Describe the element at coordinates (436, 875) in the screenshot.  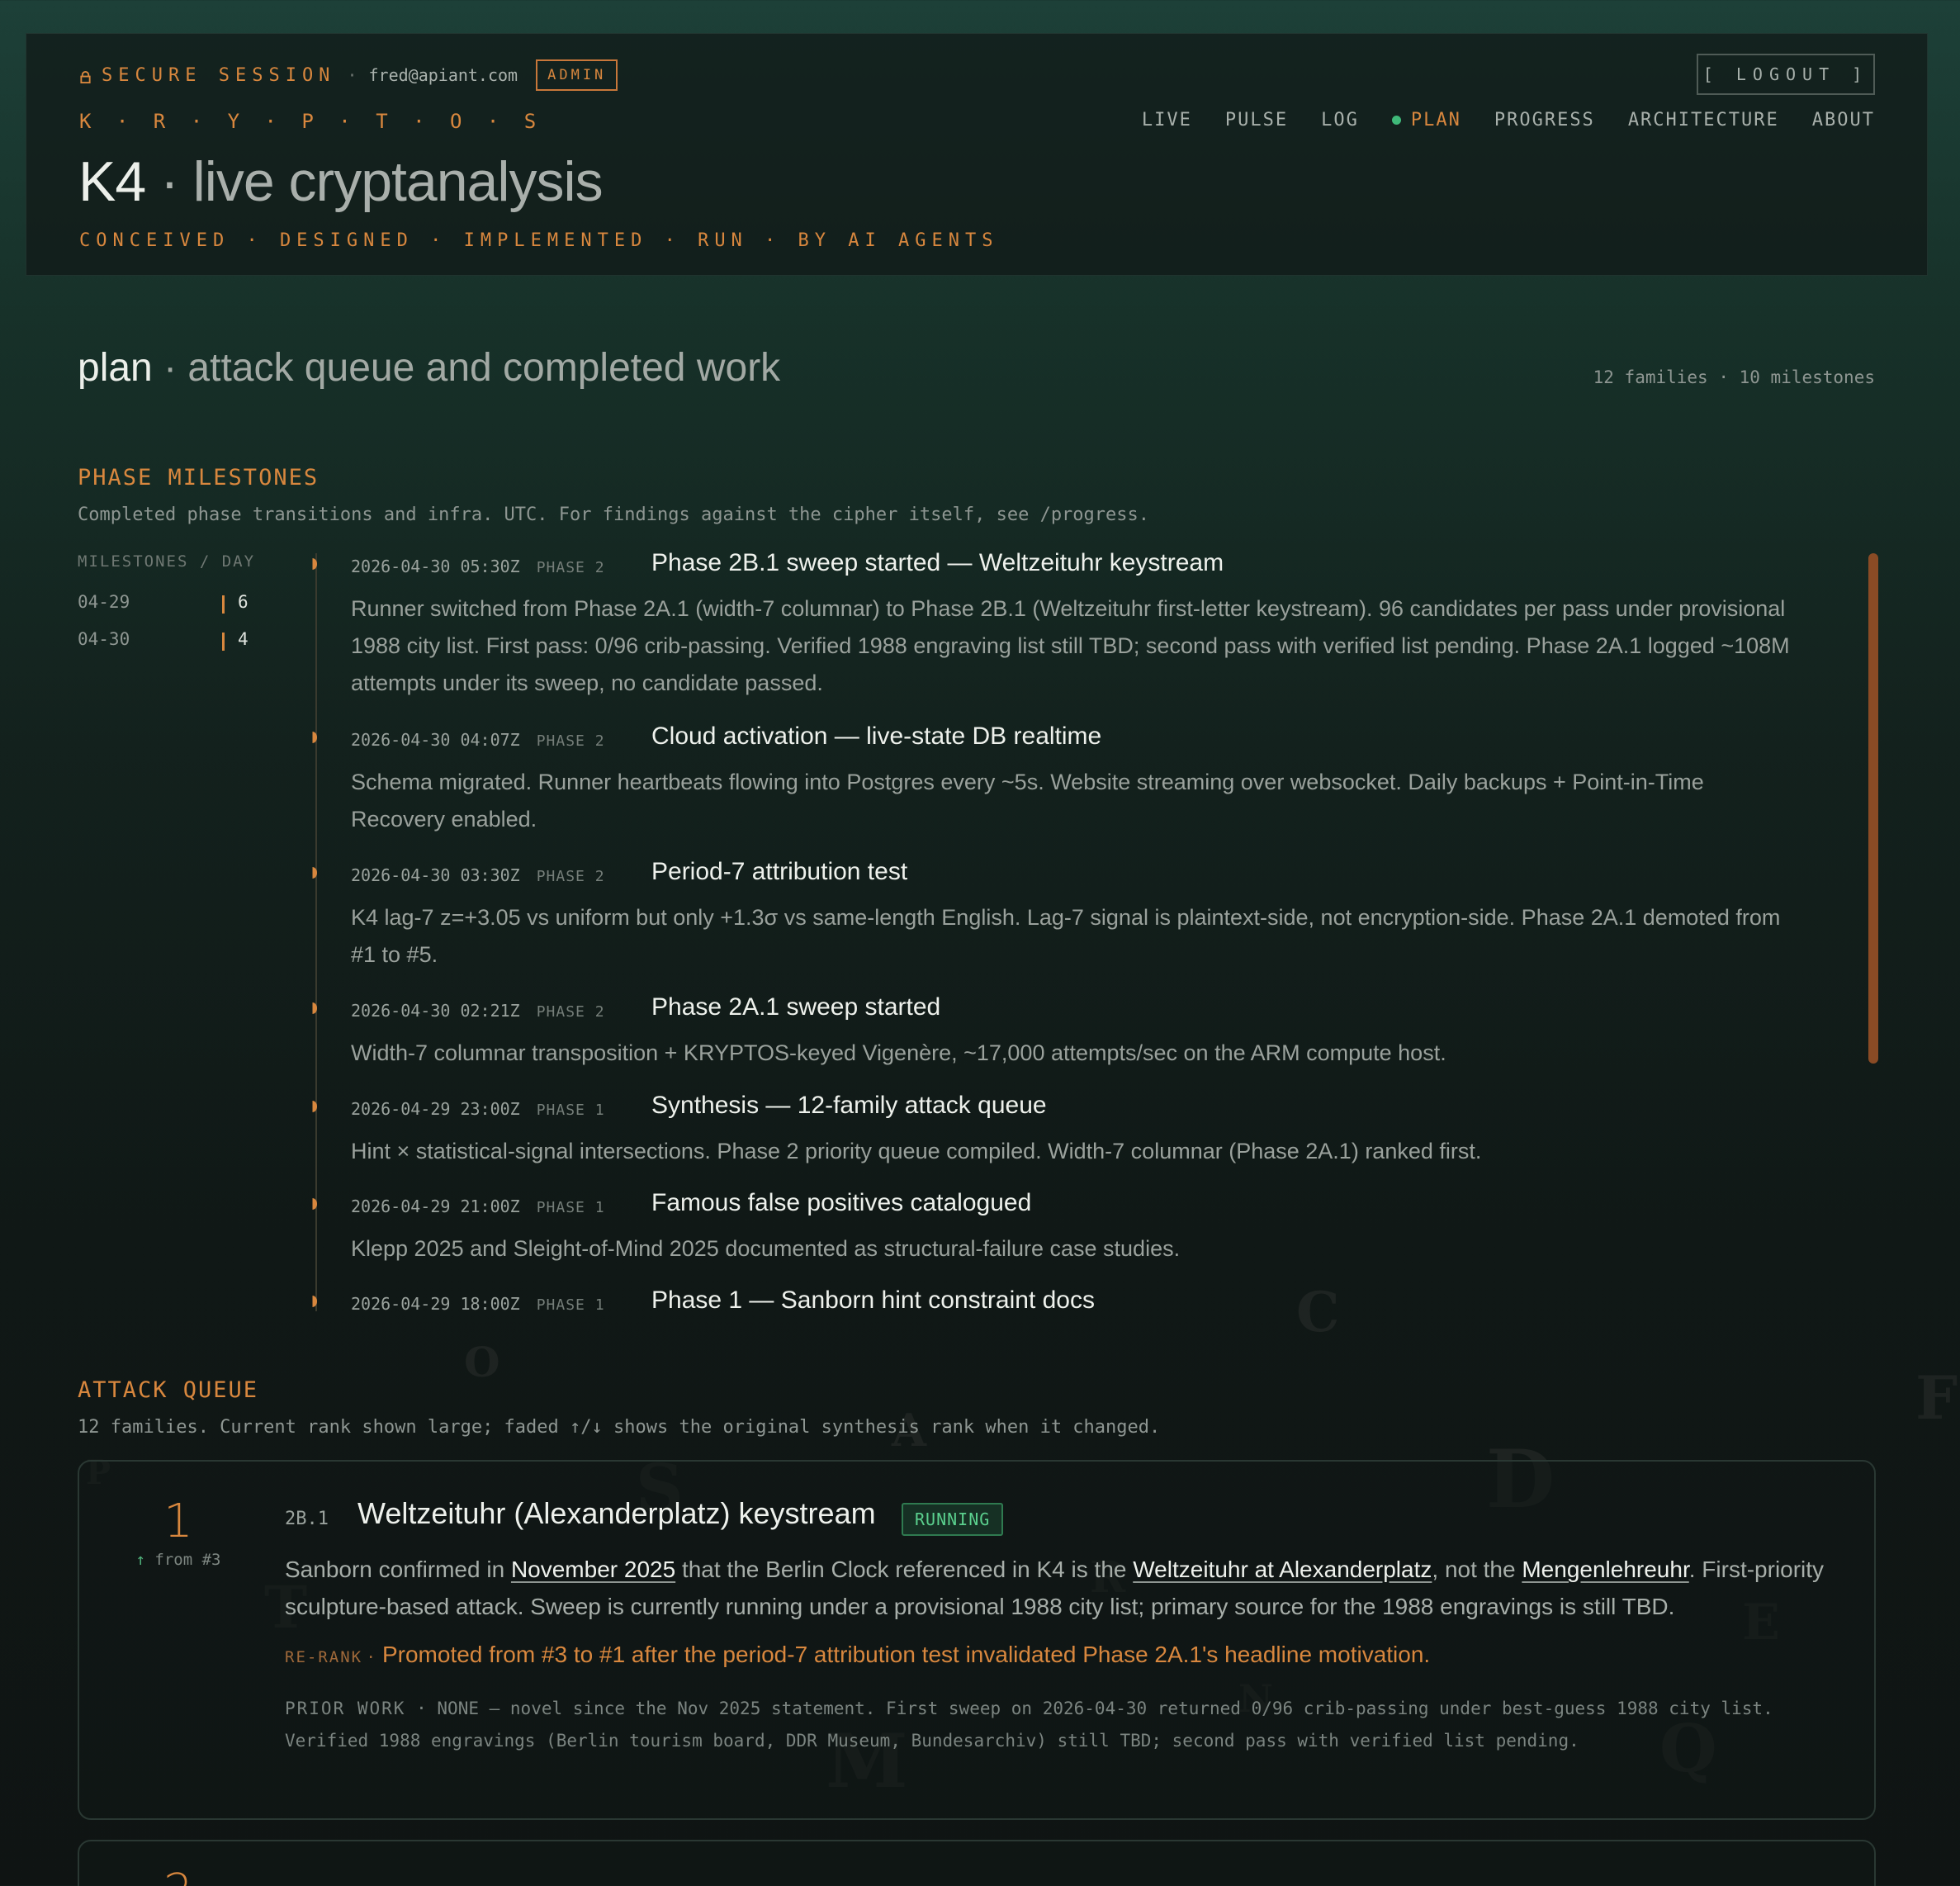
I see `milestone-timestamp: 2026-04-30 03:30Z` at that location.